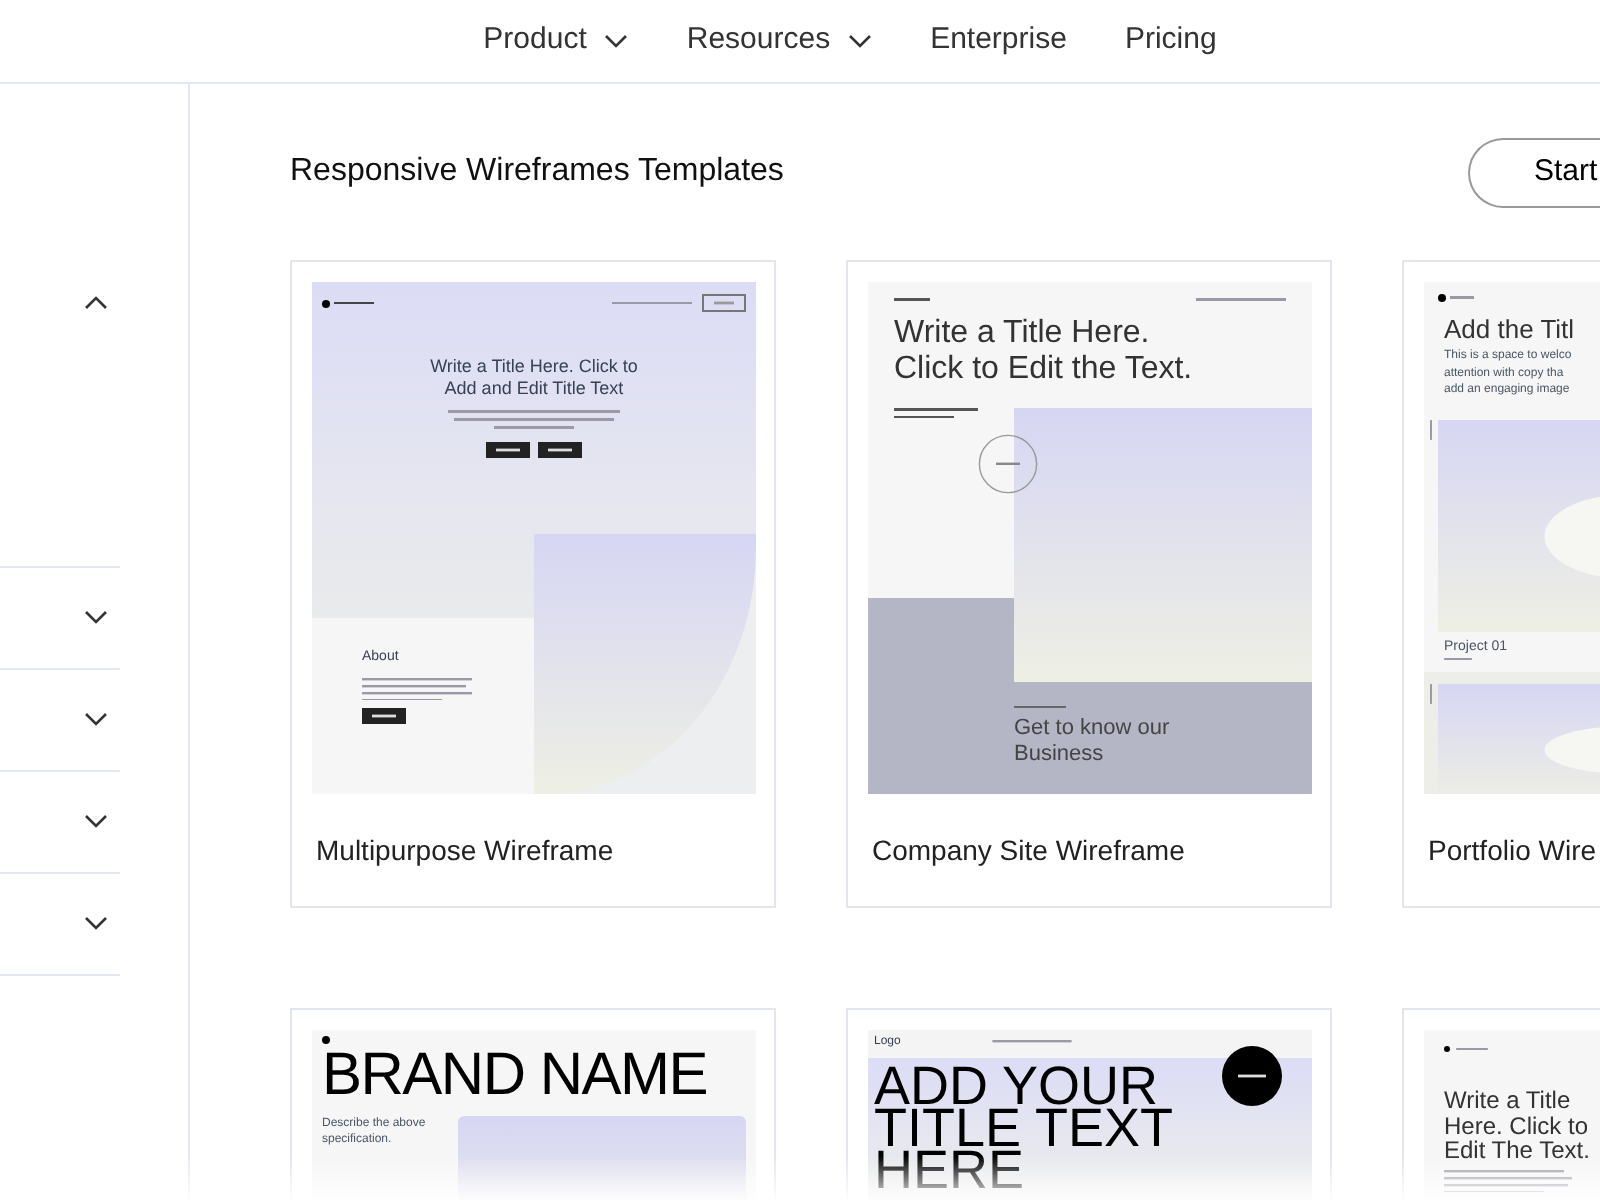 This screenshot has width=1600, height=1200. What do you see at coordinates (1170, 41) in the screenshot?
I see `nav-link: Pricing` at bounding box center [1170, 41].